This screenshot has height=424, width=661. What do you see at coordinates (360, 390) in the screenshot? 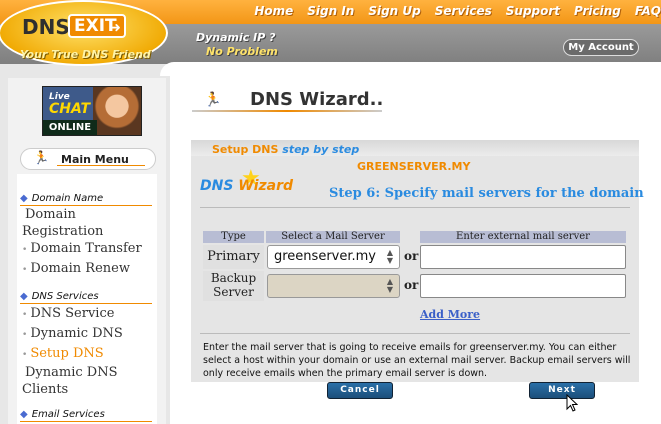
I see `cancel-button: Cancel` at bounding box center [360, 390].